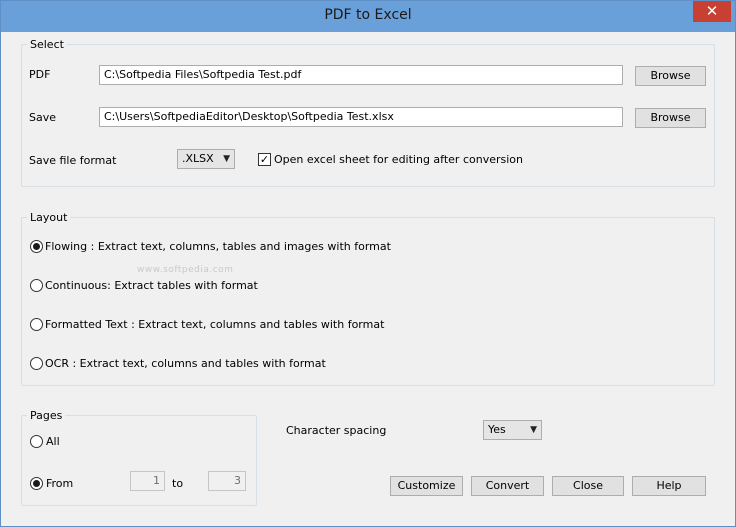  What do you see at coordinates (669, 486) in the screenshot?
I see `help-button: Help` at bounding box center [669, 486].